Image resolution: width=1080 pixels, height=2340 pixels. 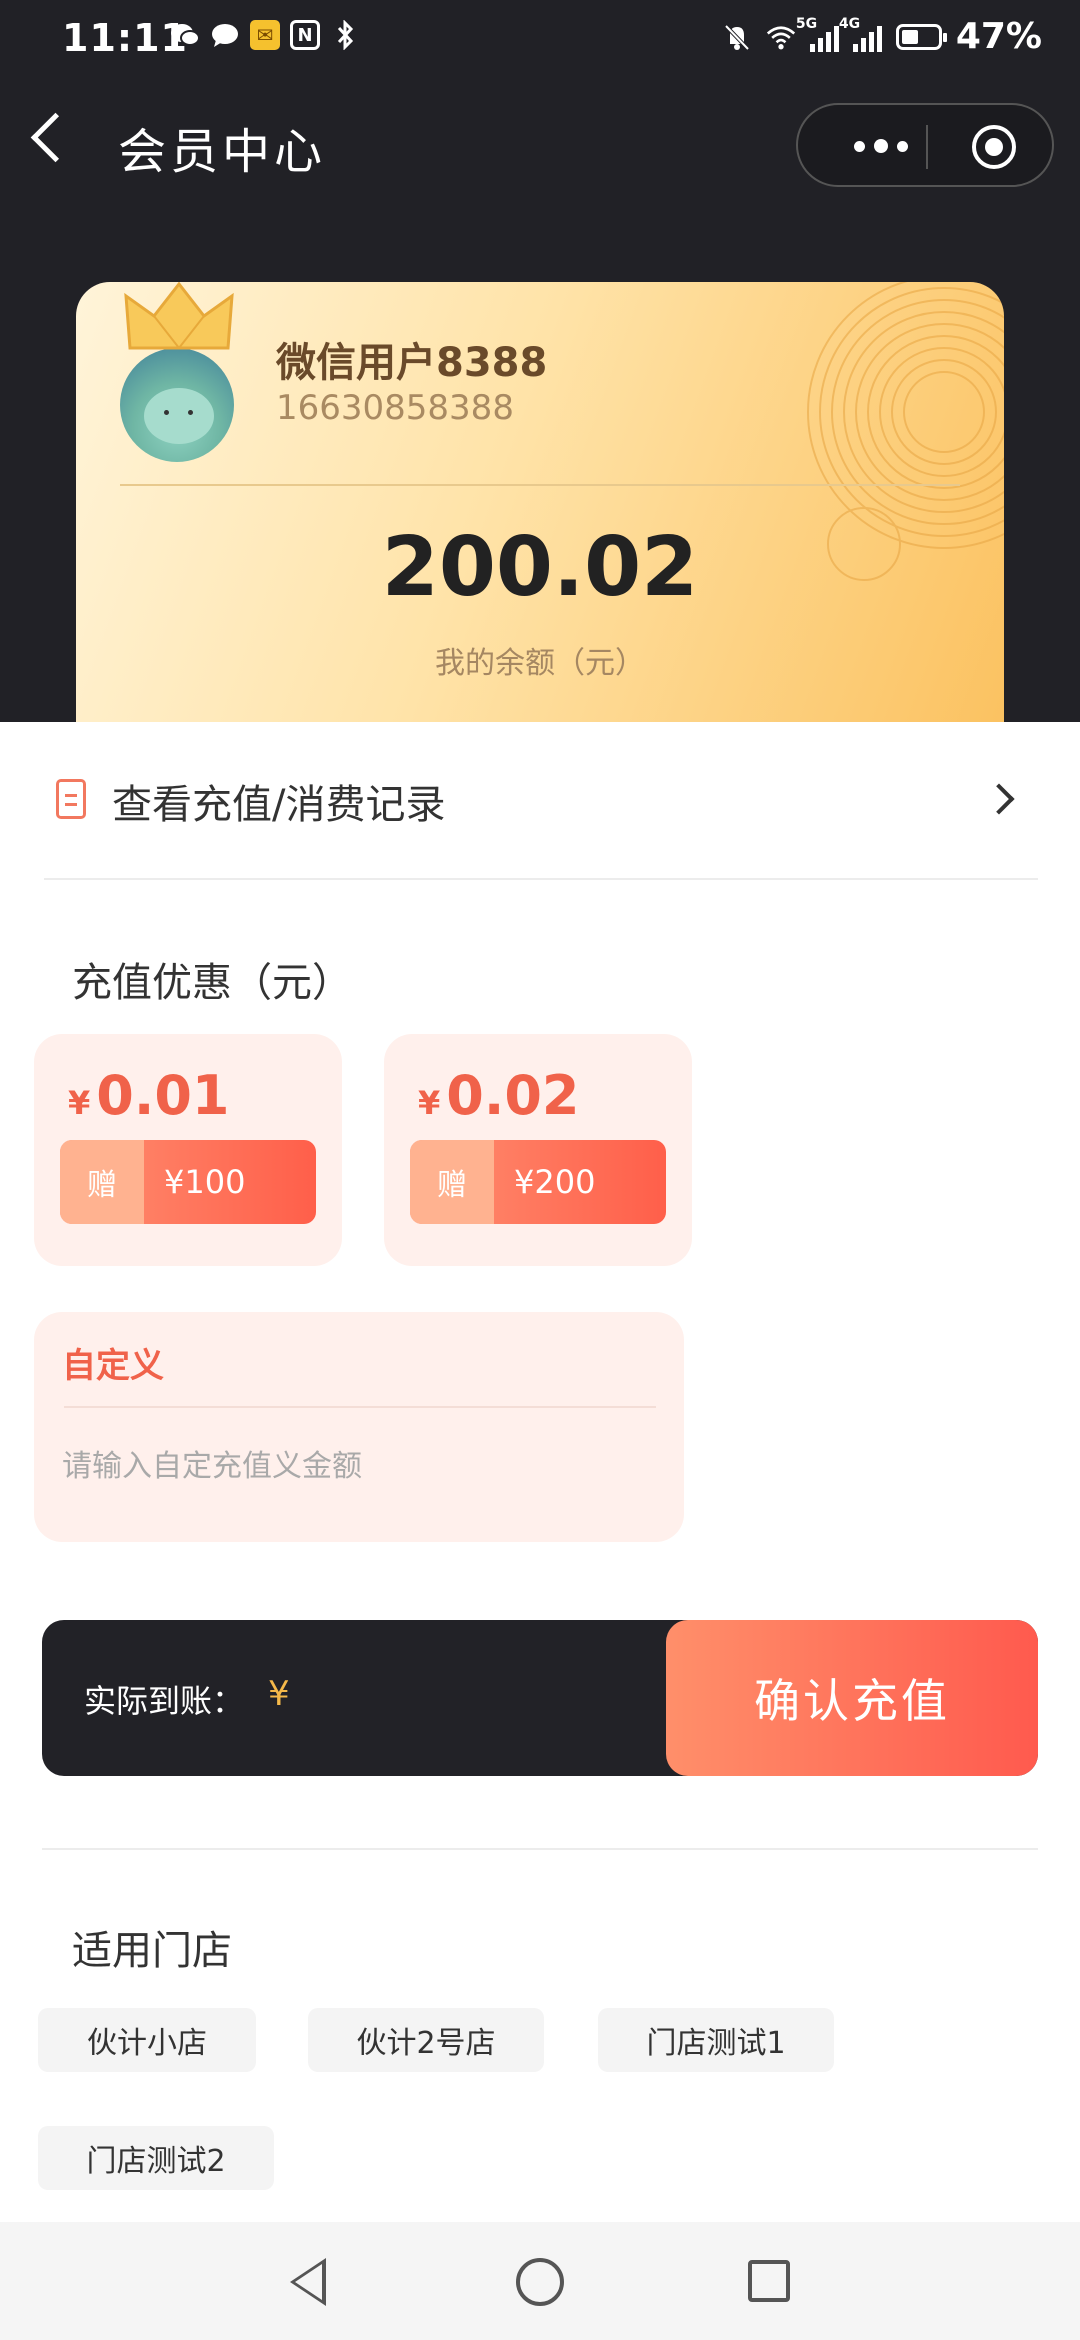 I want to click on store-tag: 伙计小店, so click(x=147, y=2040).